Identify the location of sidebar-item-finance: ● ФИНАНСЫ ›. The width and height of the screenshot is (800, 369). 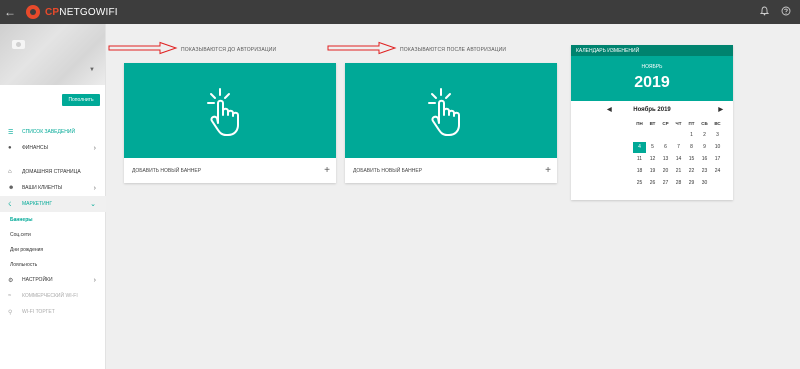
(53, 148).